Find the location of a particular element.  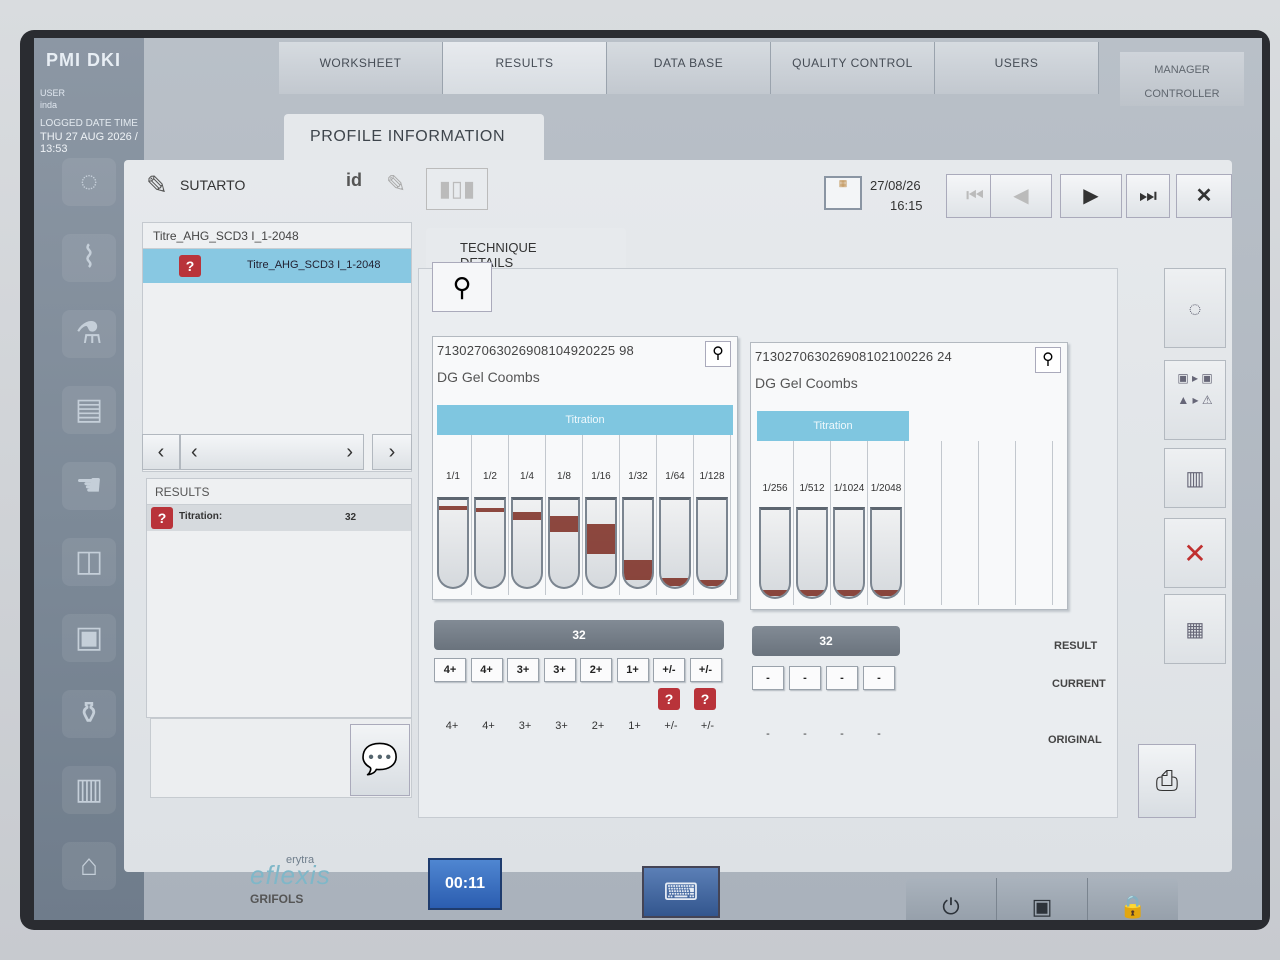

grid-tool-icon: ▦ is located at coordinates (1195, 629).